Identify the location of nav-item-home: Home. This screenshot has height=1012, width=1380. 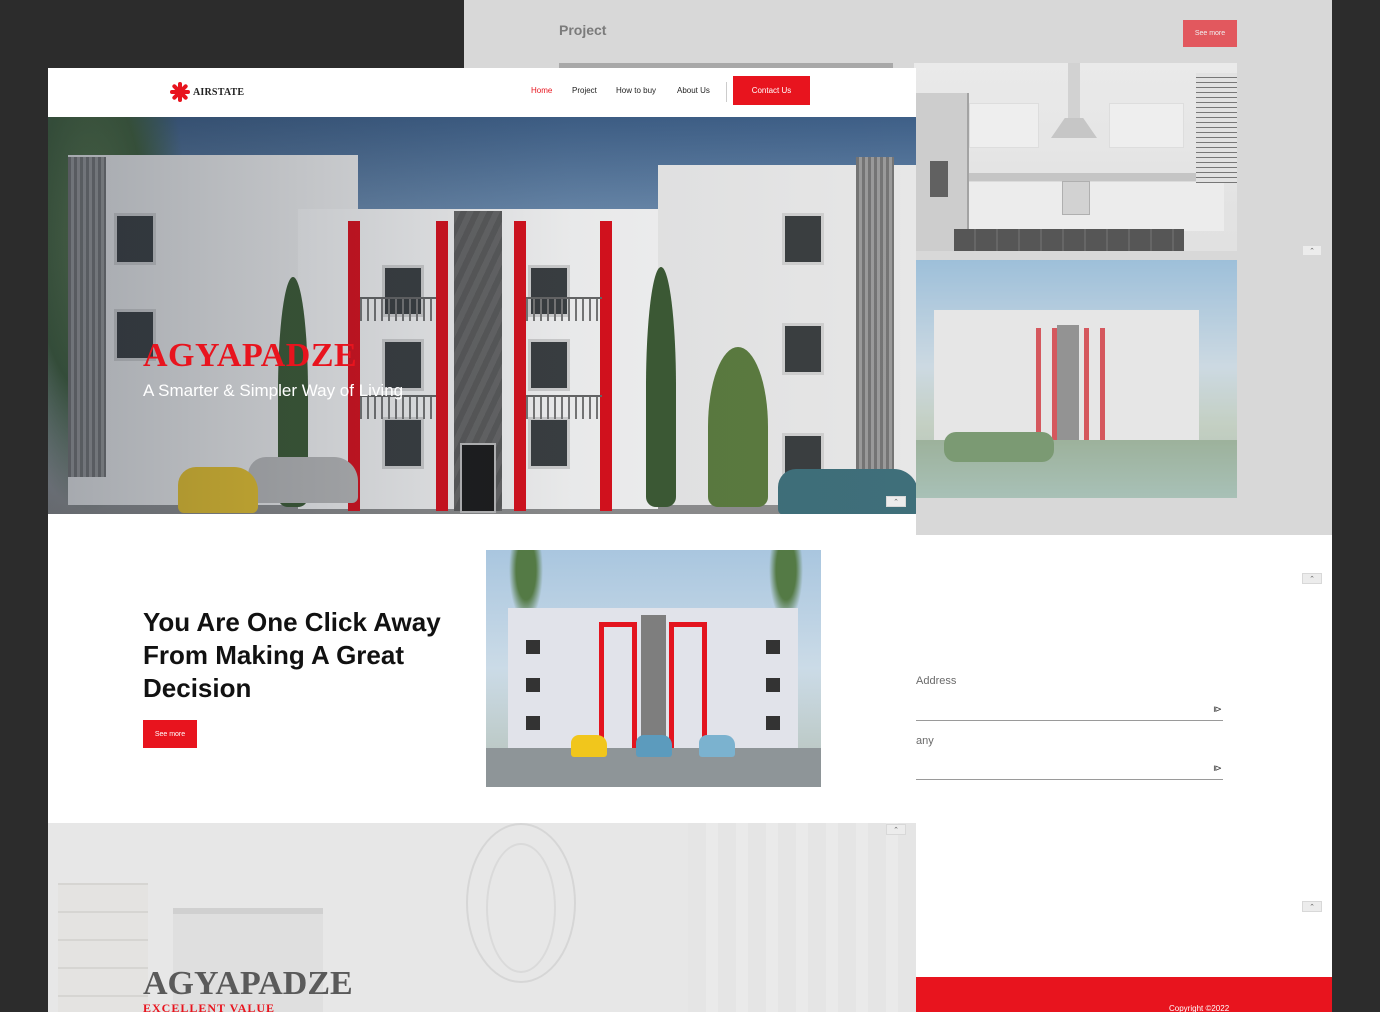
(541, 90).